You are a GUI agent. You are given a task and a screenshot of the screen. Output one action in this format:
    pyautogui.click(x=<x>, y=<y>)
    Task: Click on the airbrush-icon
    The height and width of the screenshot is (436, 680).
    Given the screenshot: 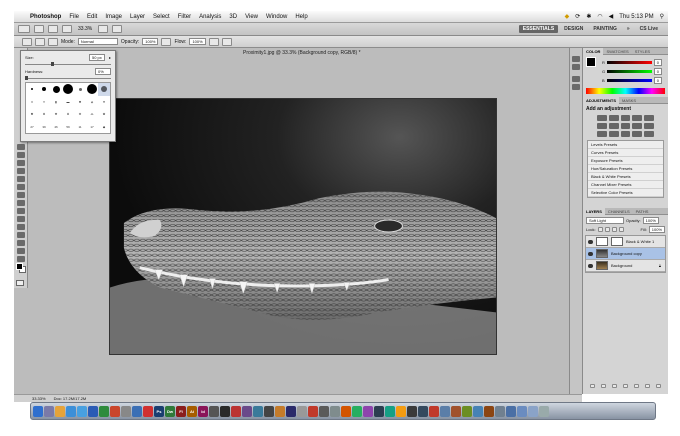 What is the action you would take?
    pyautogui.click(x=213, y=41)
    